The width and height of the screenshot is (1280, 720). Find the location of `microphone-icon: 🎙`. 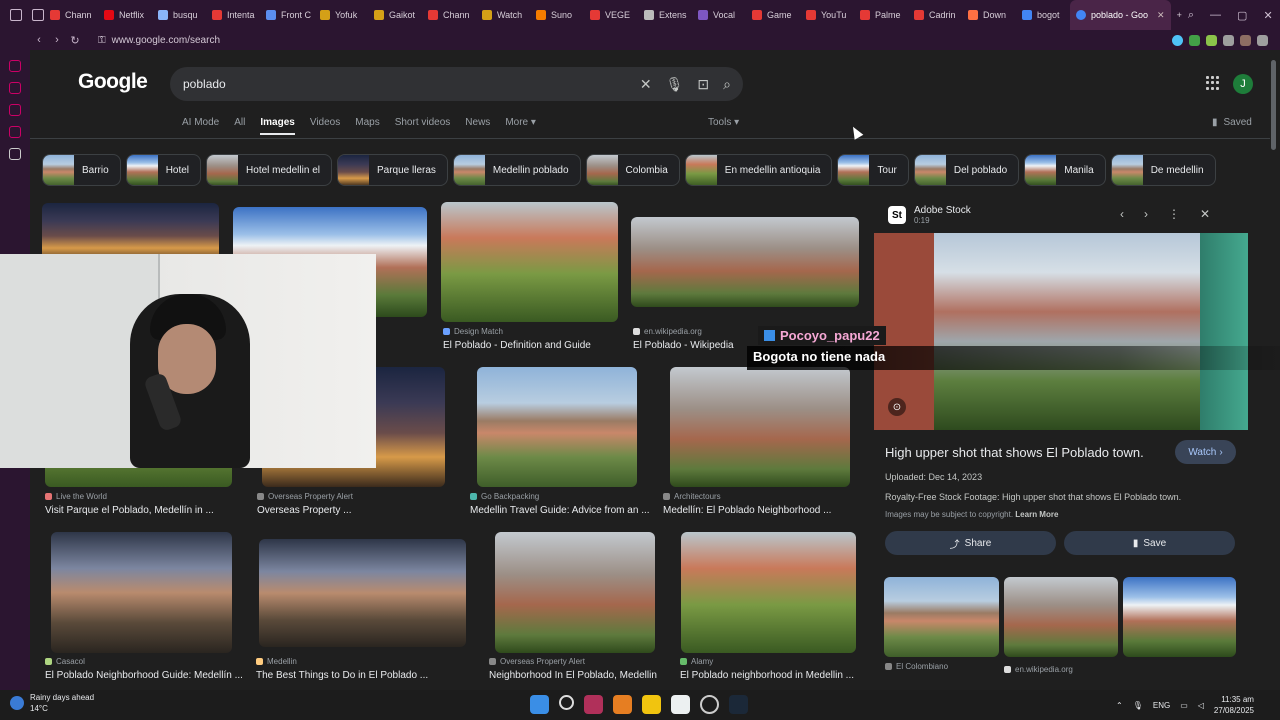

microphone-icon: 🎙 is located at coordinates (1138, 705).